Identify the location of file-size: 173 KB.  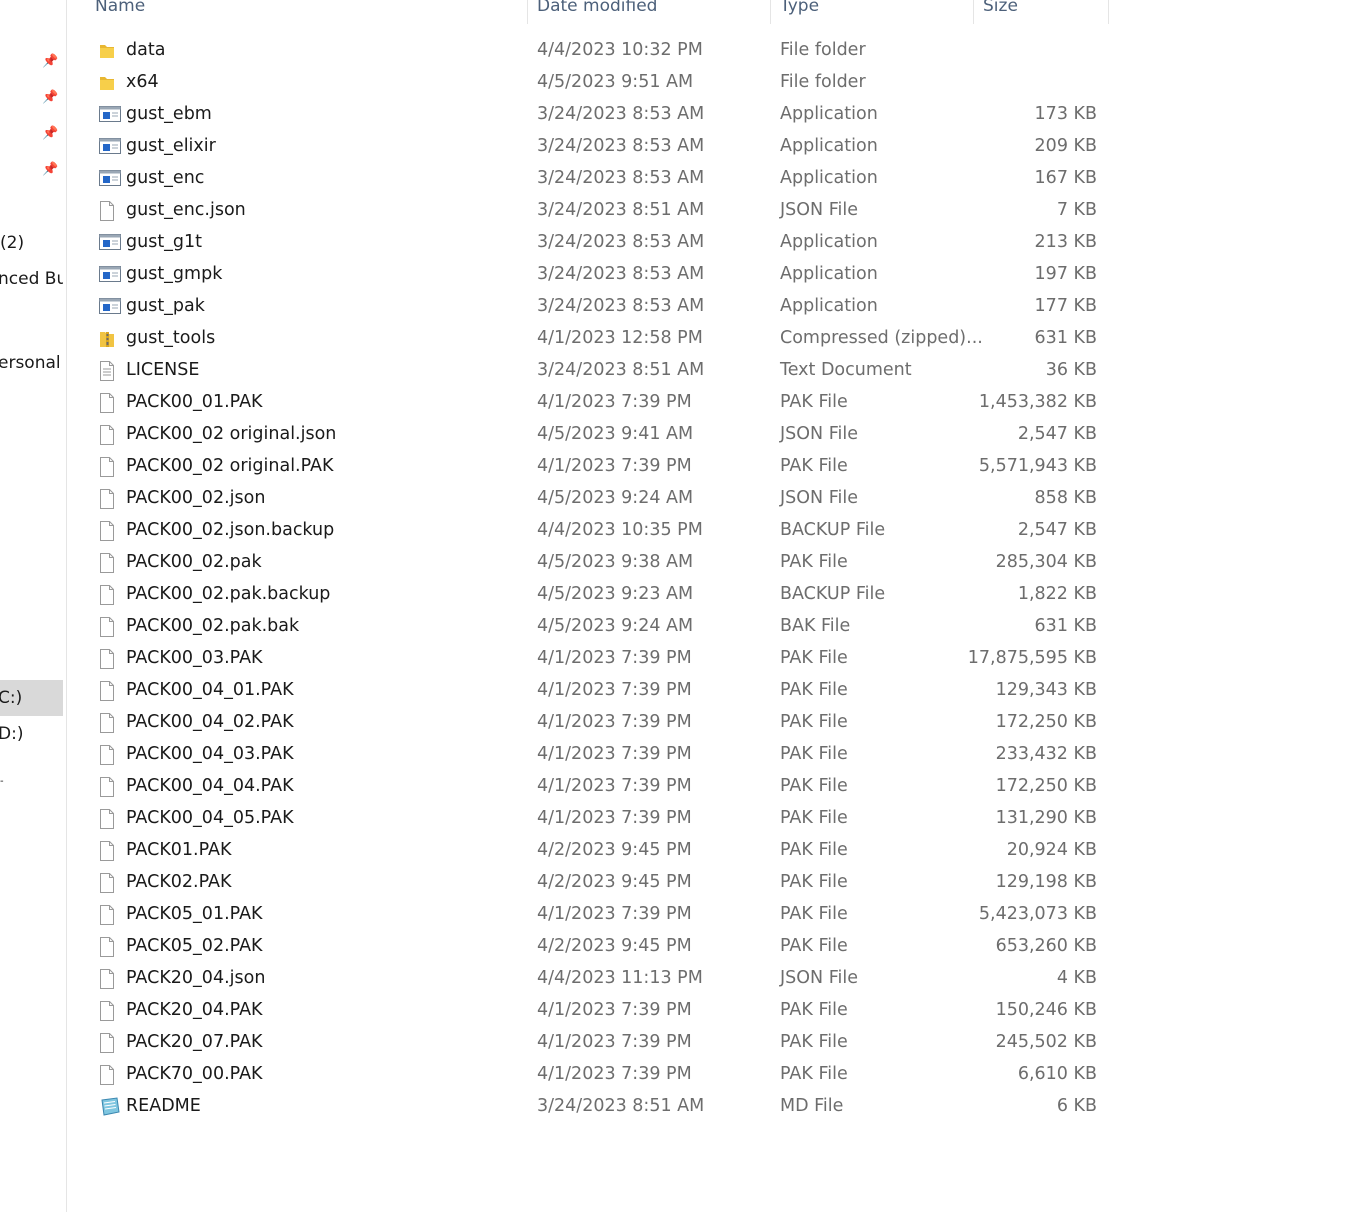
(1065, 114).